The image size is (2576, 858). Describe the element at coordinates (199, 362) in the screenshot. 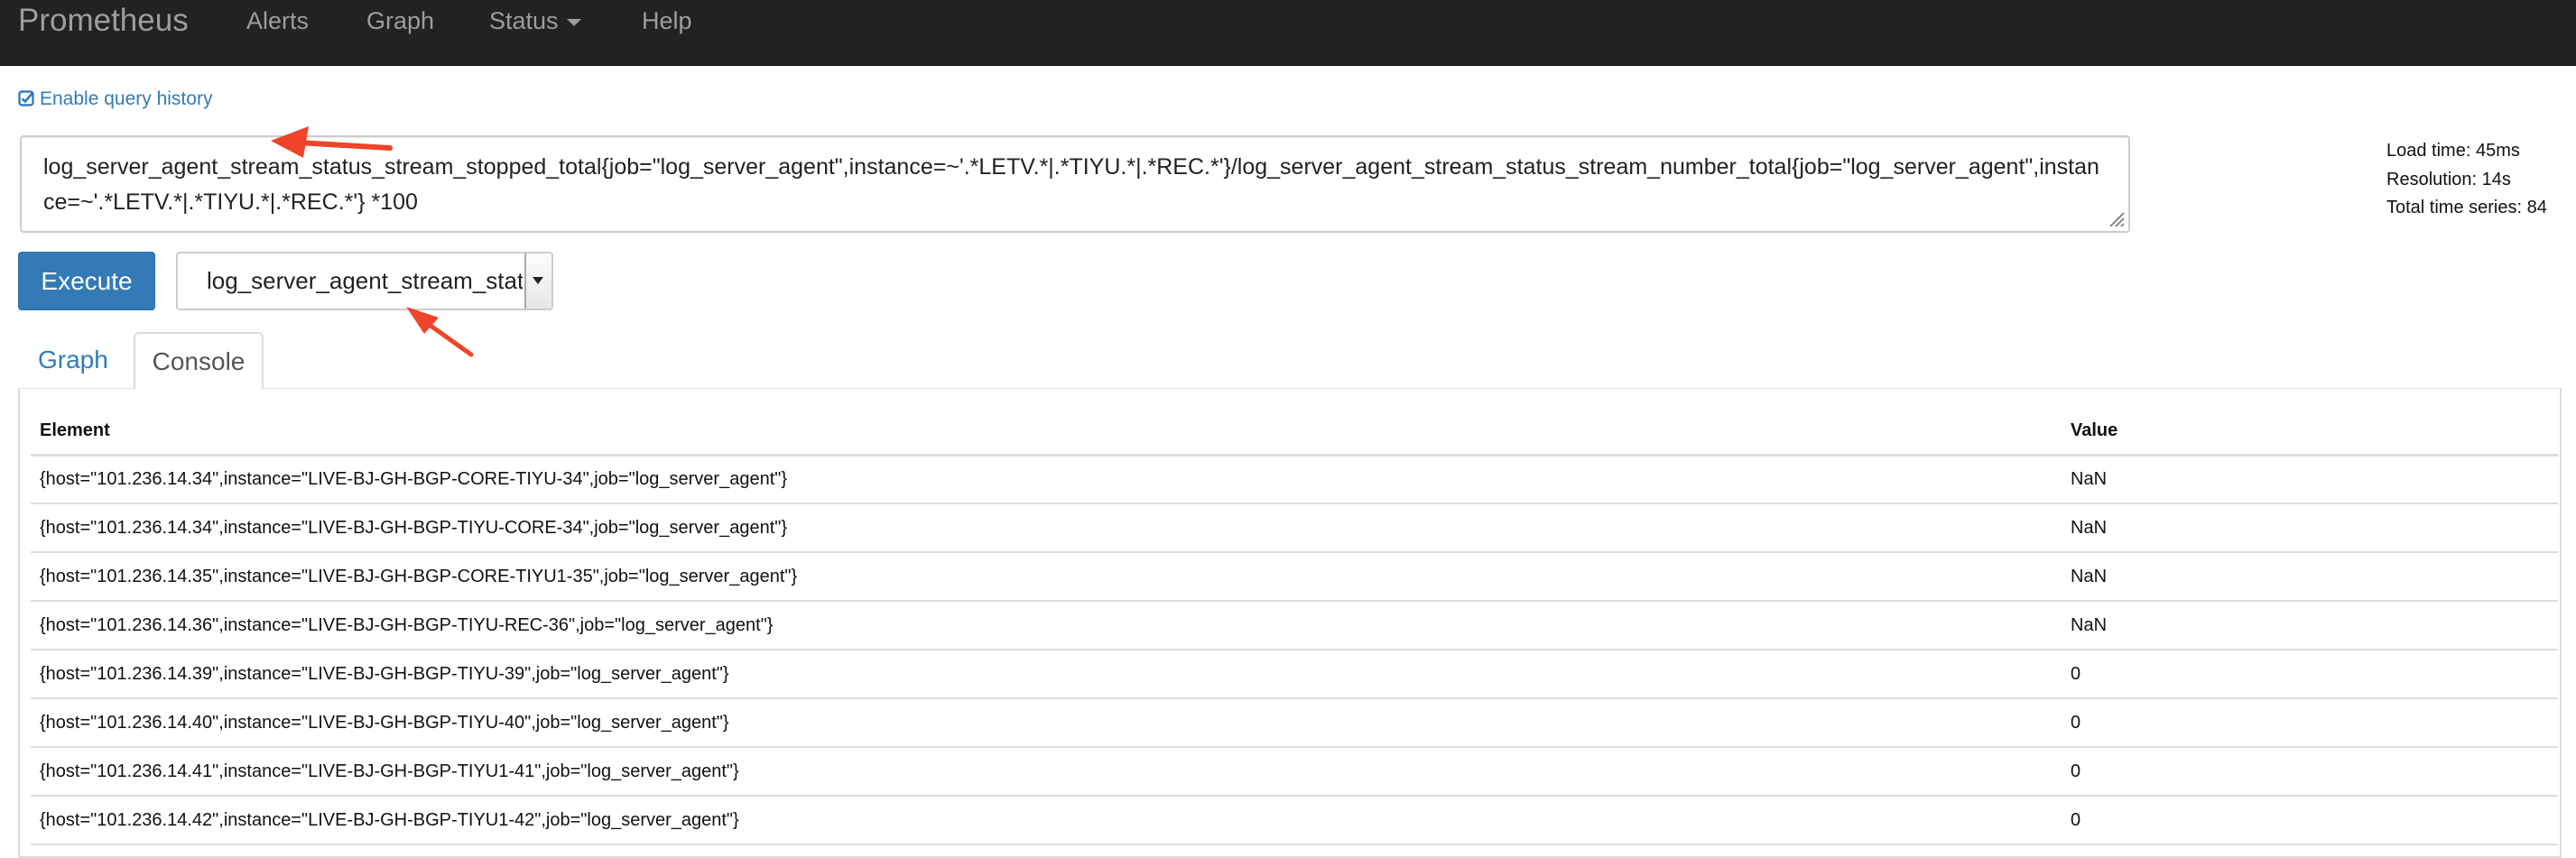

I see `tab-console: Console` at that location.